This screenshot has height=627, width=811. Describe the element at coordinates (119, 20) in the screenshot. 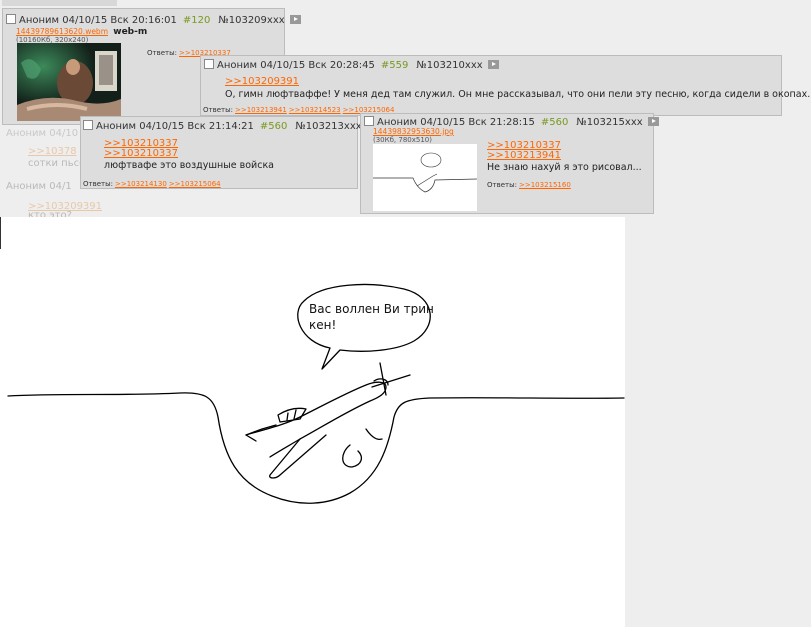

I see `post-datetime: 04/10/15 Вск 20:16:01` at that location.